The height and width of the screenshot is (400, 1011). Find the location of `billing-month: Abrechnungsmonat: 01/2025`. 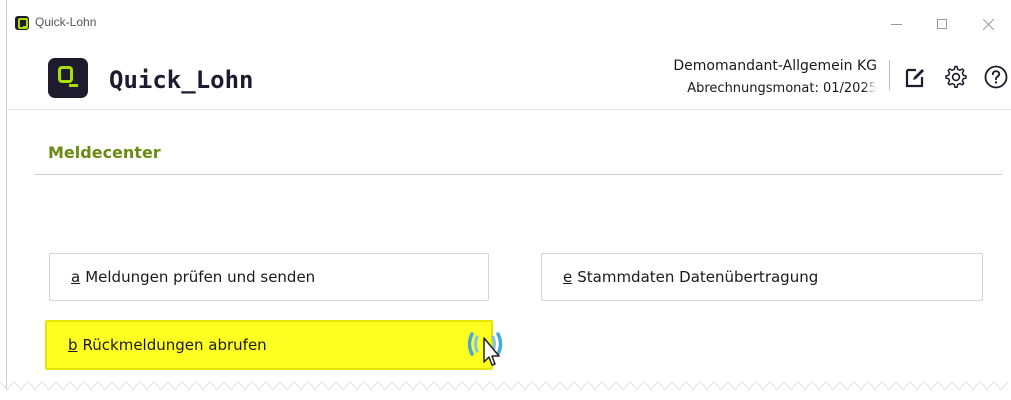

billing-month: Abrechnungsmonat: 01/2025 is located at coordinates (782, 88).